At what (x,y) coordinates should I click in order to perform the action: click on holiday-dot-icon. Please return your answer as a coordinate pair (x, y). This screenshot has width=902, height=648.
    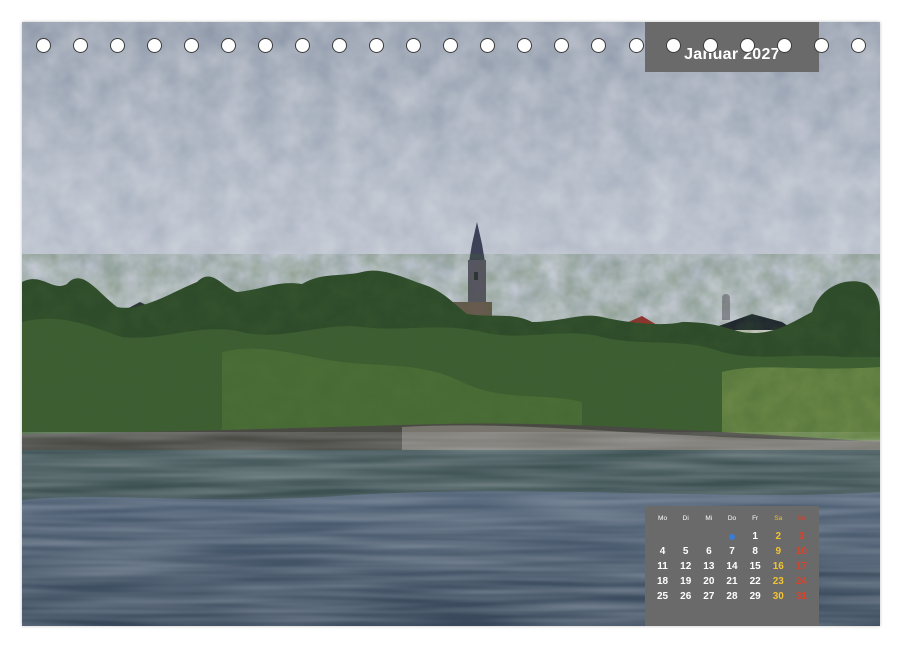
    Looking at the image, I should click on (731, 536).